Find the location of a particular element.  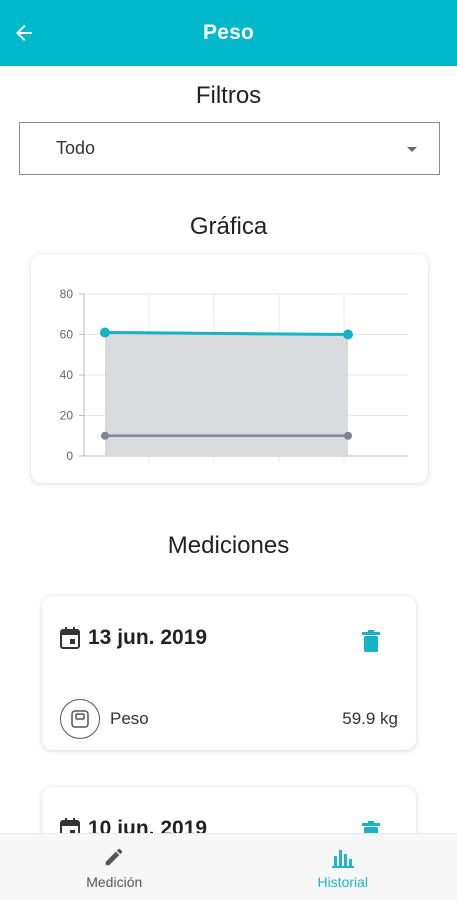

weight-chart: 80 60 40 20 0 is located at coordinates (234, 375).